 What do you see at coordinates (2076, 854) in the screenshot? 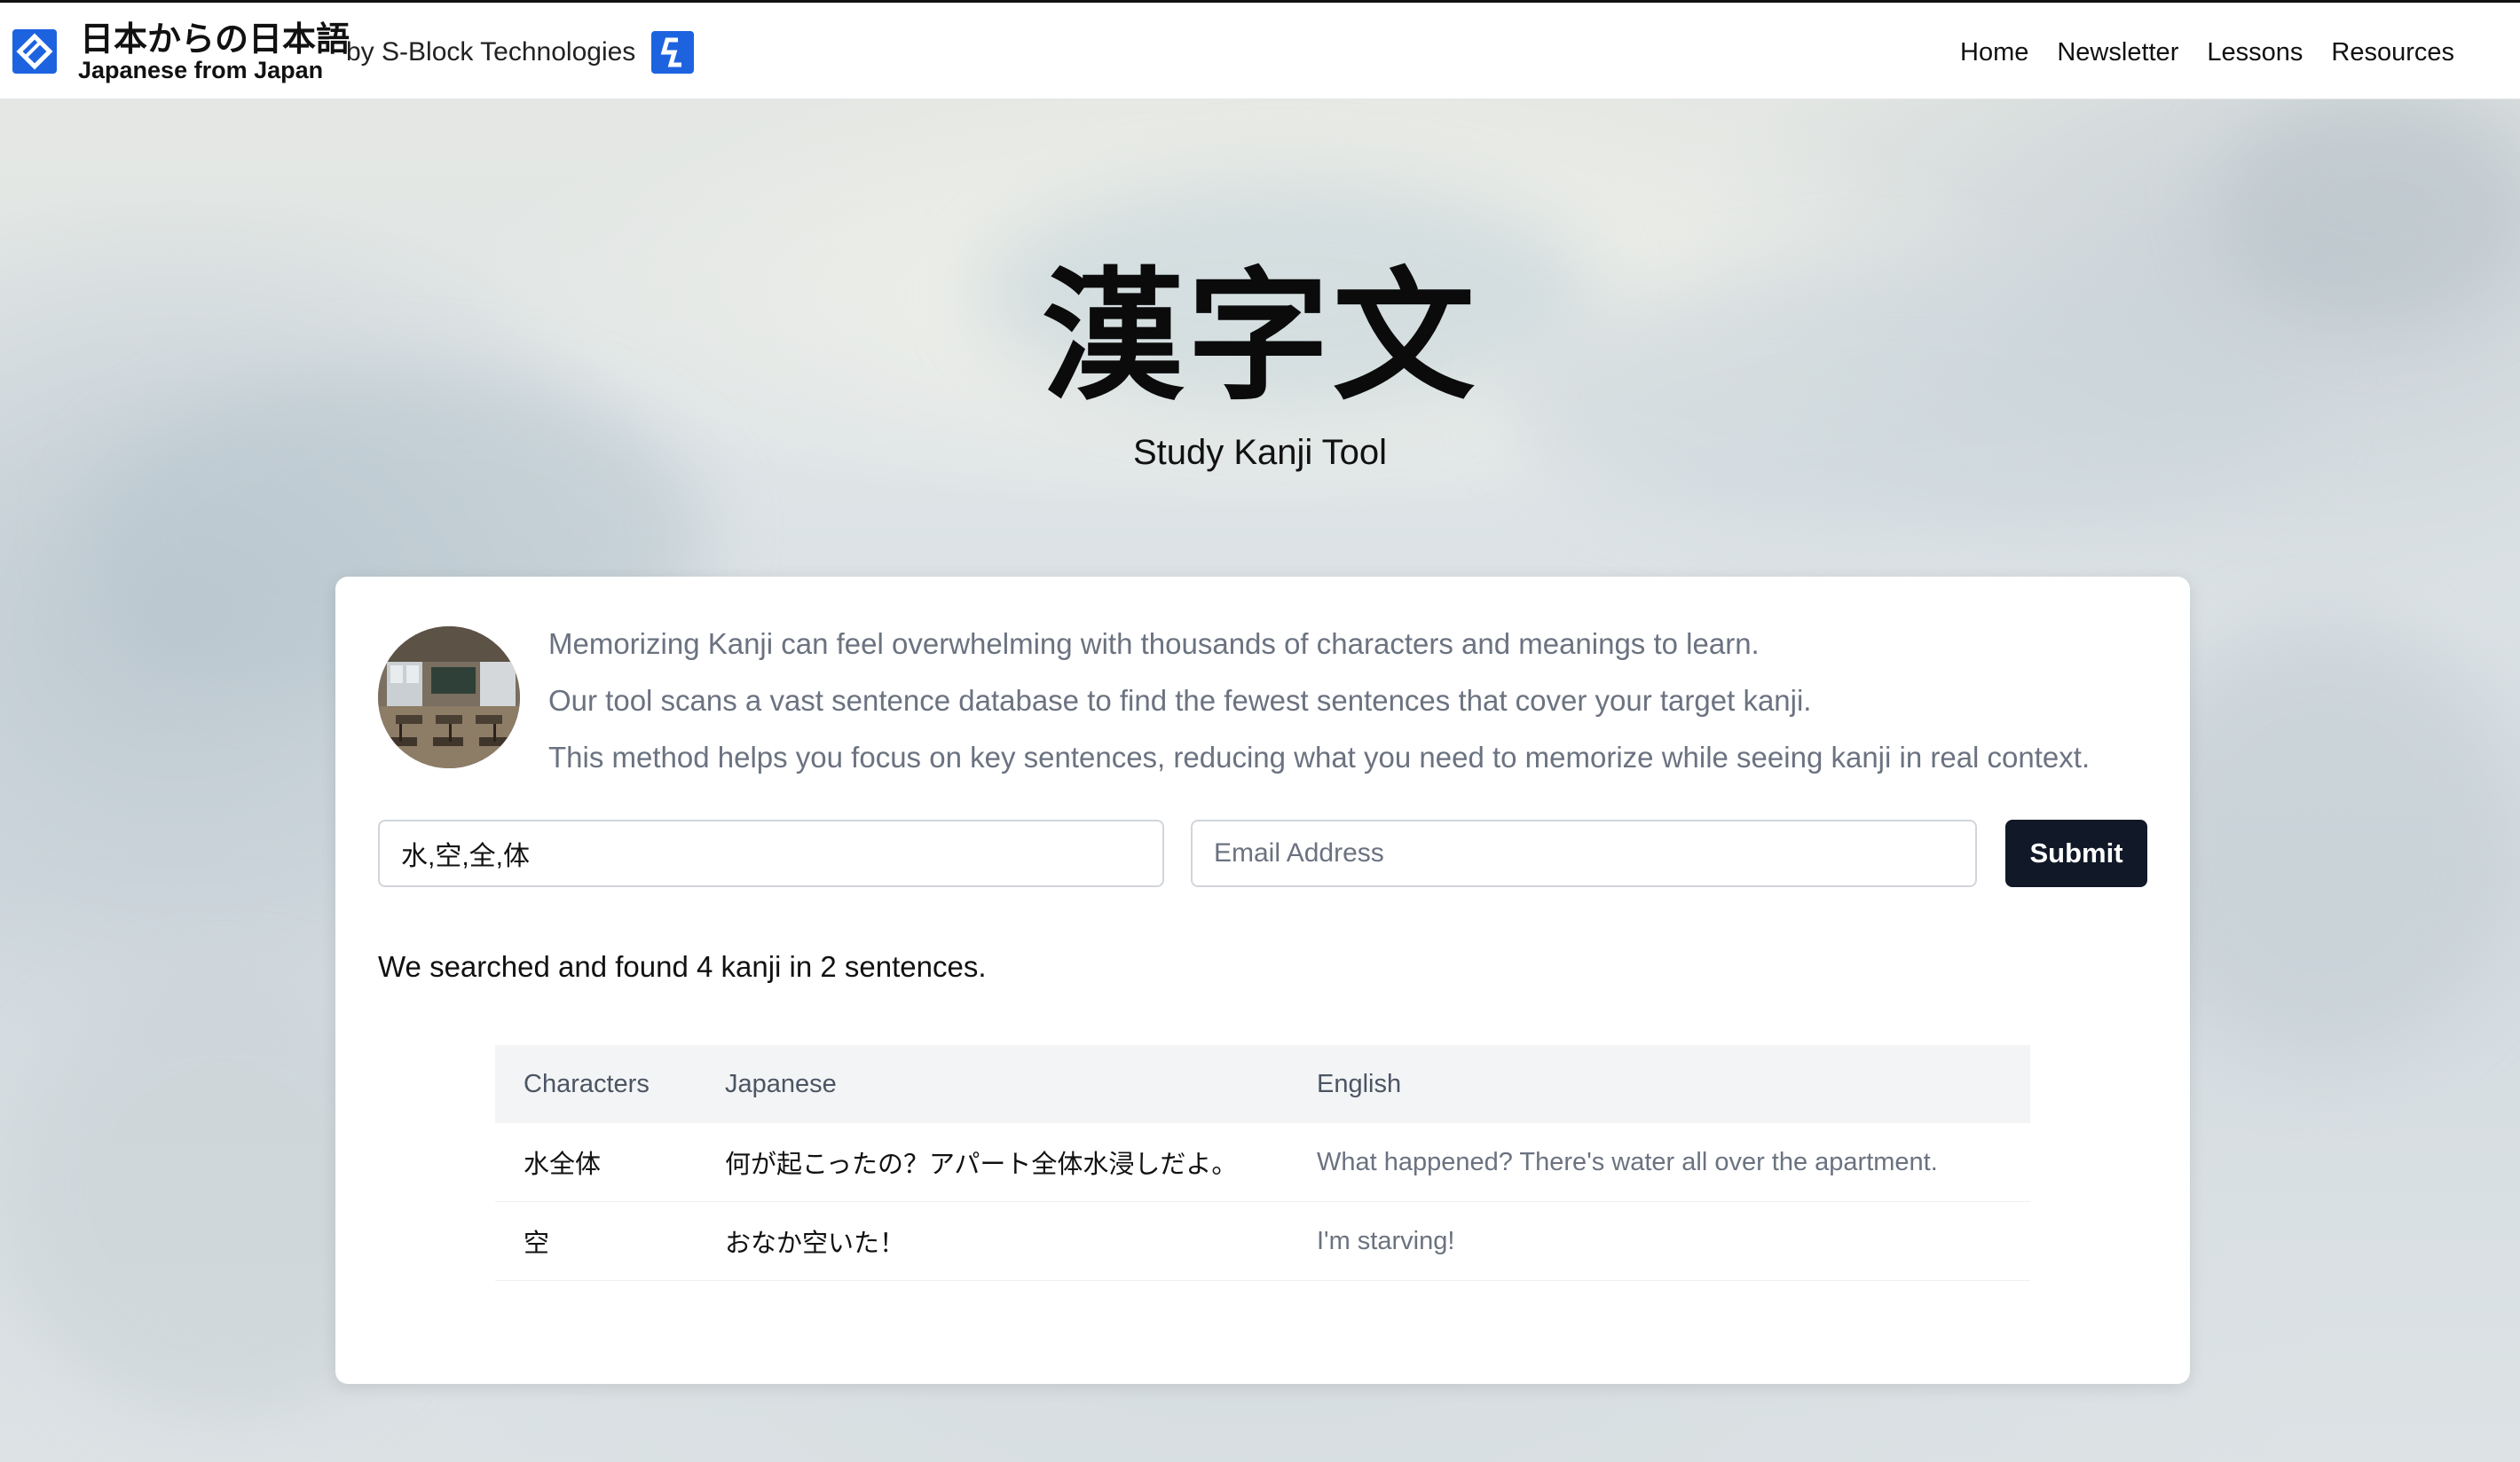
I see `submit-button: Submit` at bounding box center [2076, 854].